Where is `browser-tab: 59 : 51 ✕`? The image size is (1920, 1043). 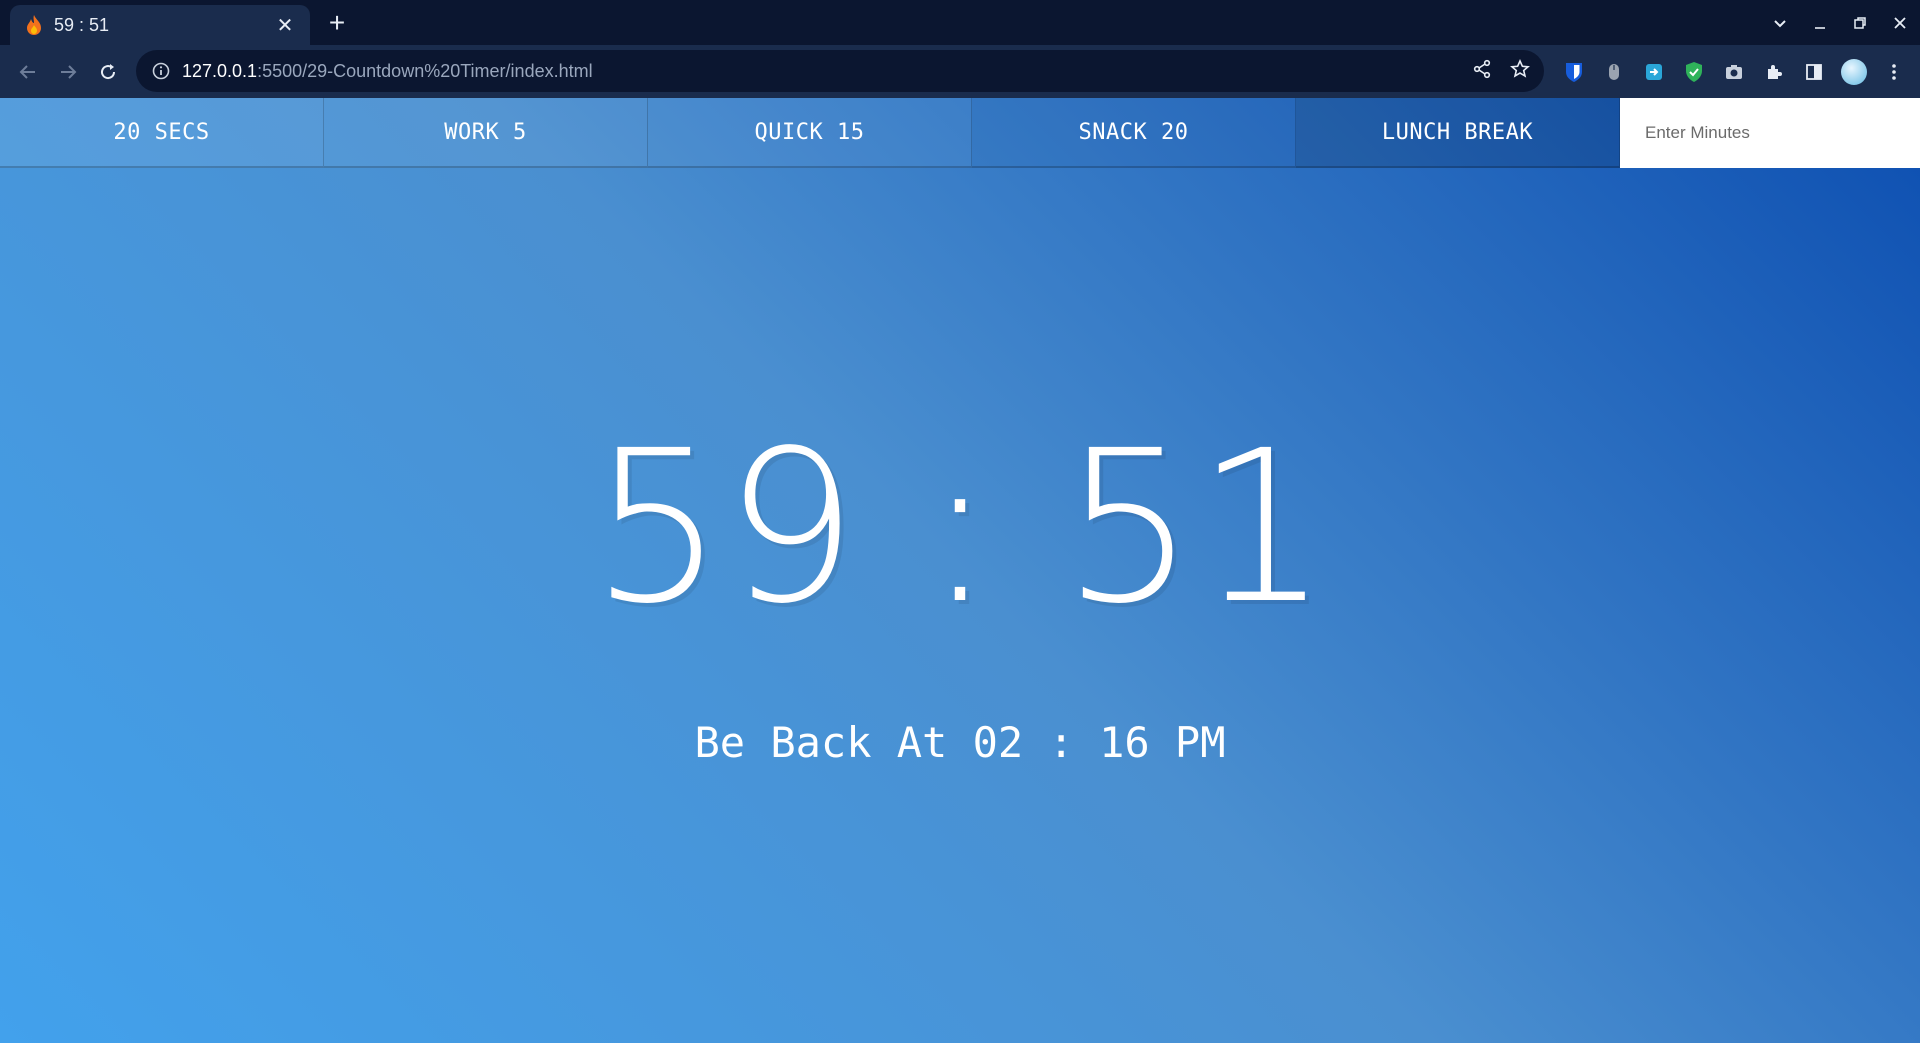 browser-tab: 59 : 51 ✕ is located at coordinates (160, 25).